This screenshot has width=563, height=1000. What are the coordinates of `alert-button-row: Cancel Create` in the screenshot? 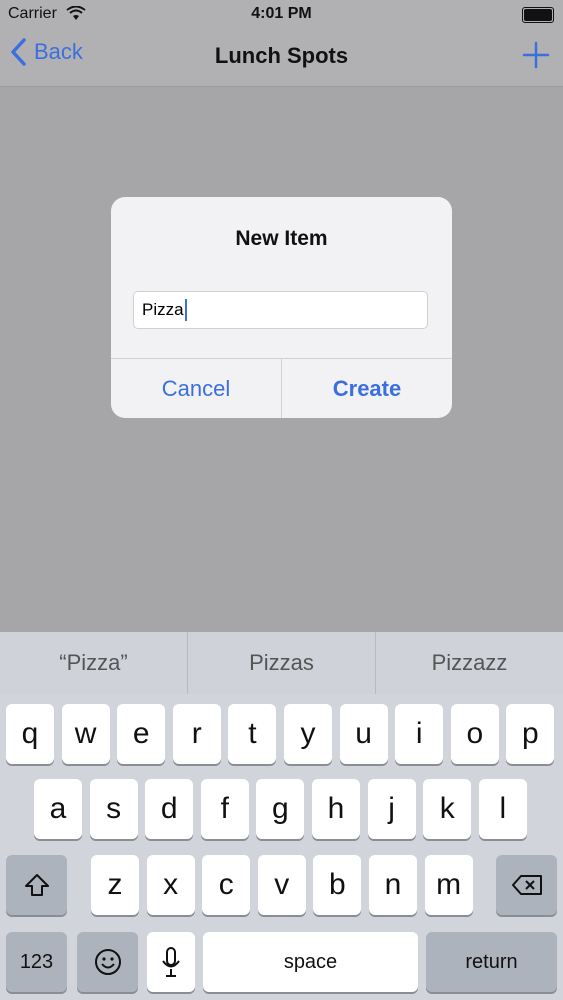 It's located at (281, 388).